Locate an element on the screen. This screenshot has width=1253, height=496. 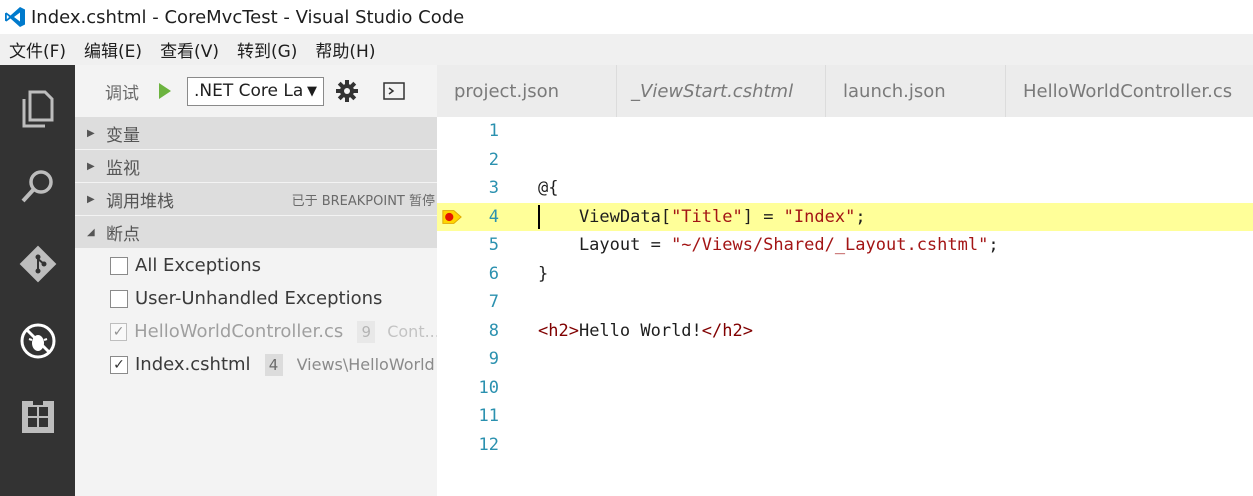
current-code-line: 4 ViewData["Title"] = "Index"; is located at coordinates (845, 216).